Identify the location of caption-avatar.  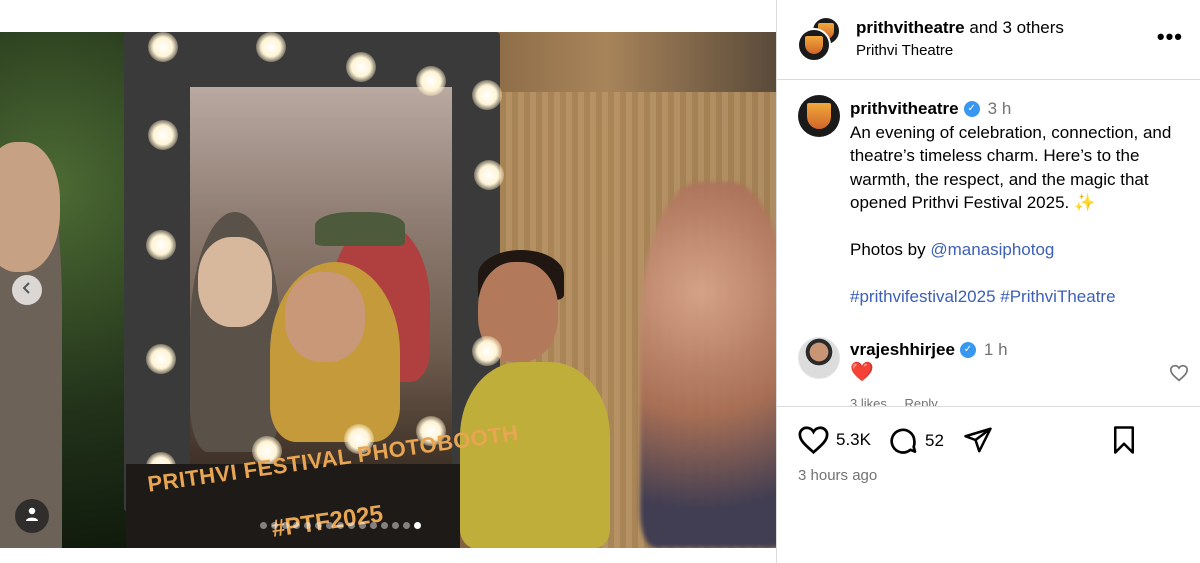
(819, 116).